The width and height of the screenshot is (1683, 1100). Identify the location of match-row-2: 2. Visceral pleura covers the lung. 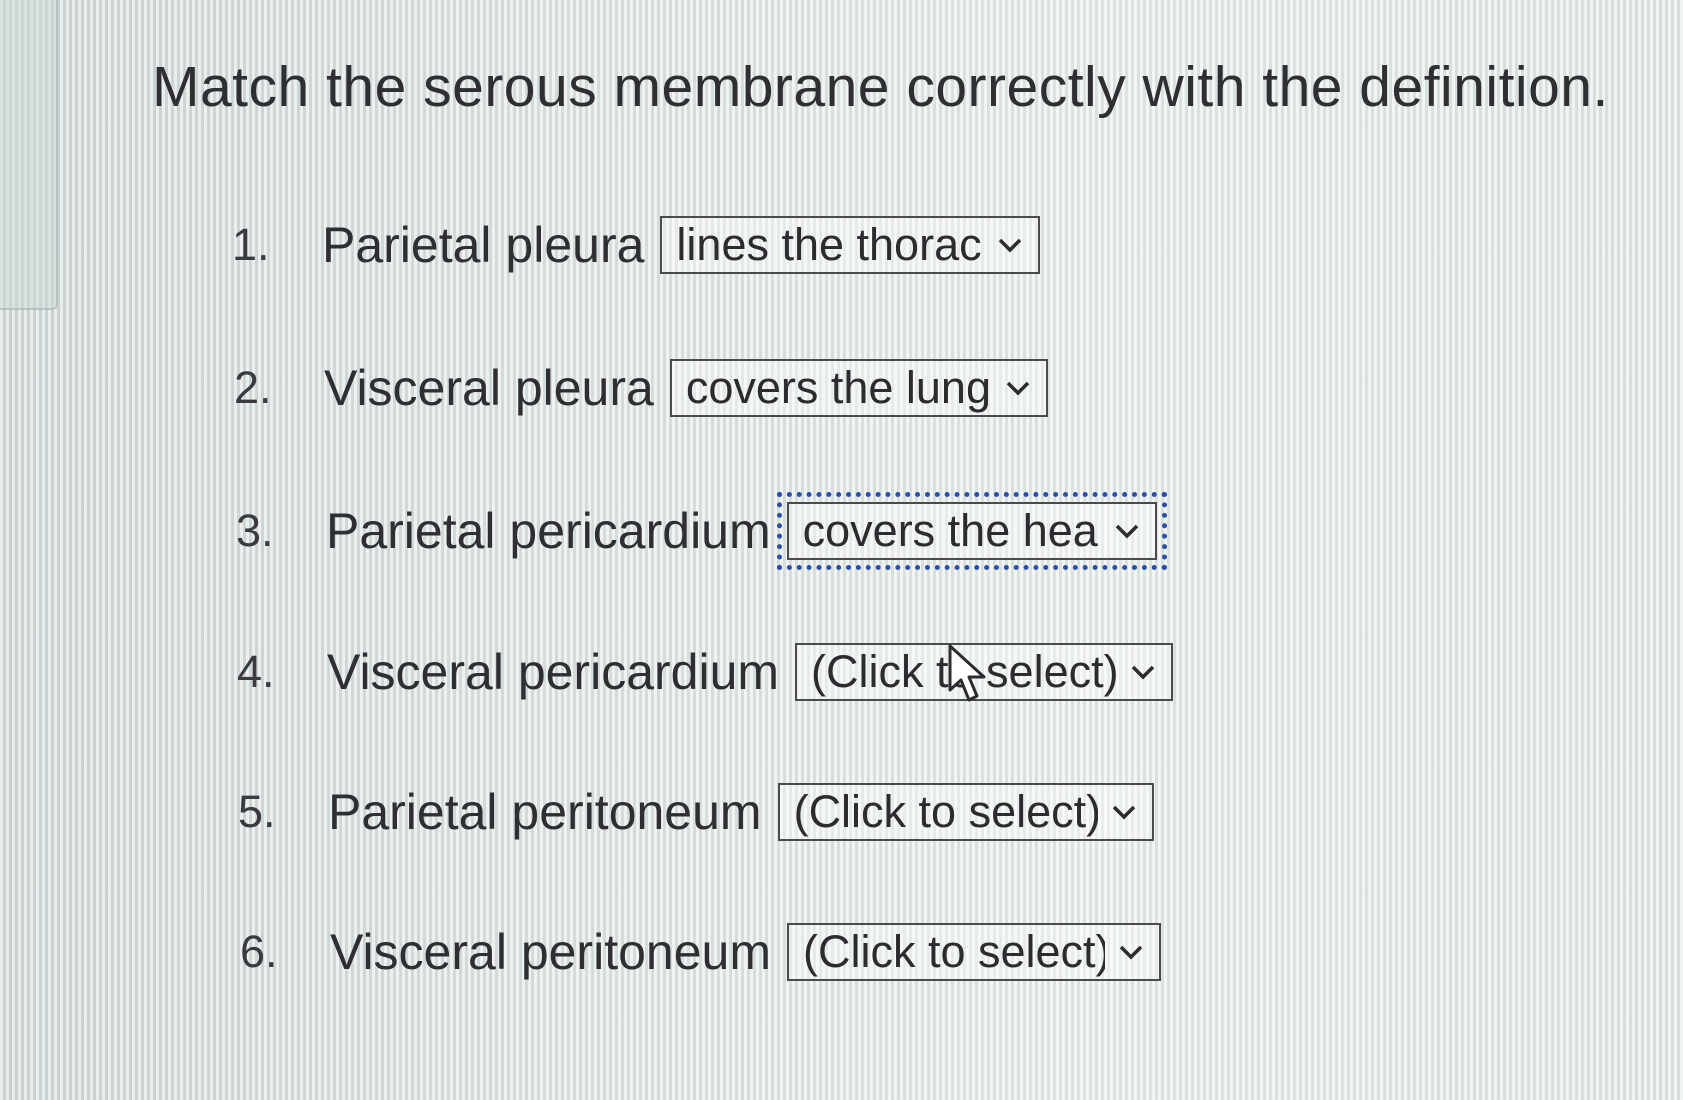
(641, 388).